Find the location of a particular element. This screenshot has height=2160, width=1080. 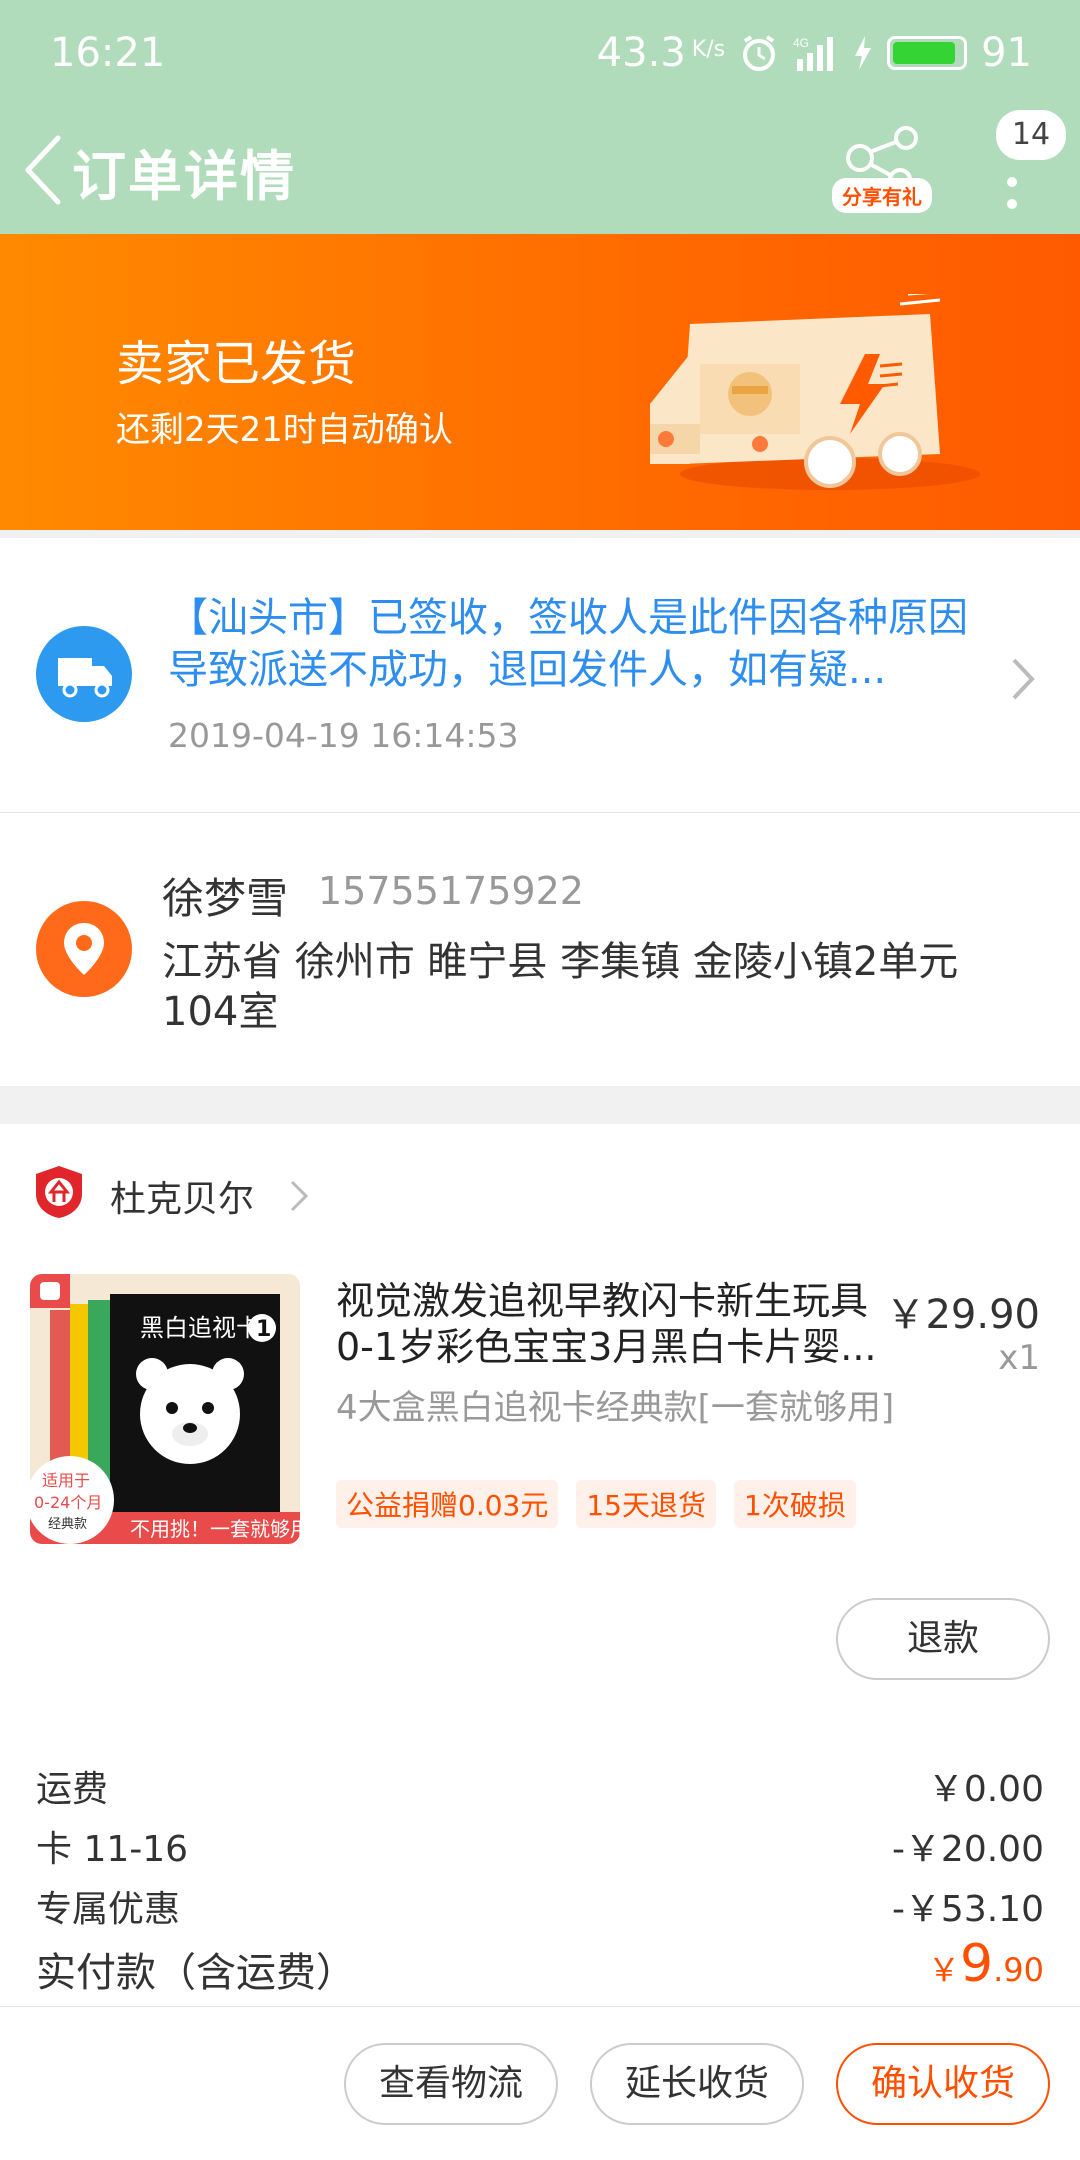

nav-bar: 订单详情 分享有礼 14 is located at coordinates (540, 172).